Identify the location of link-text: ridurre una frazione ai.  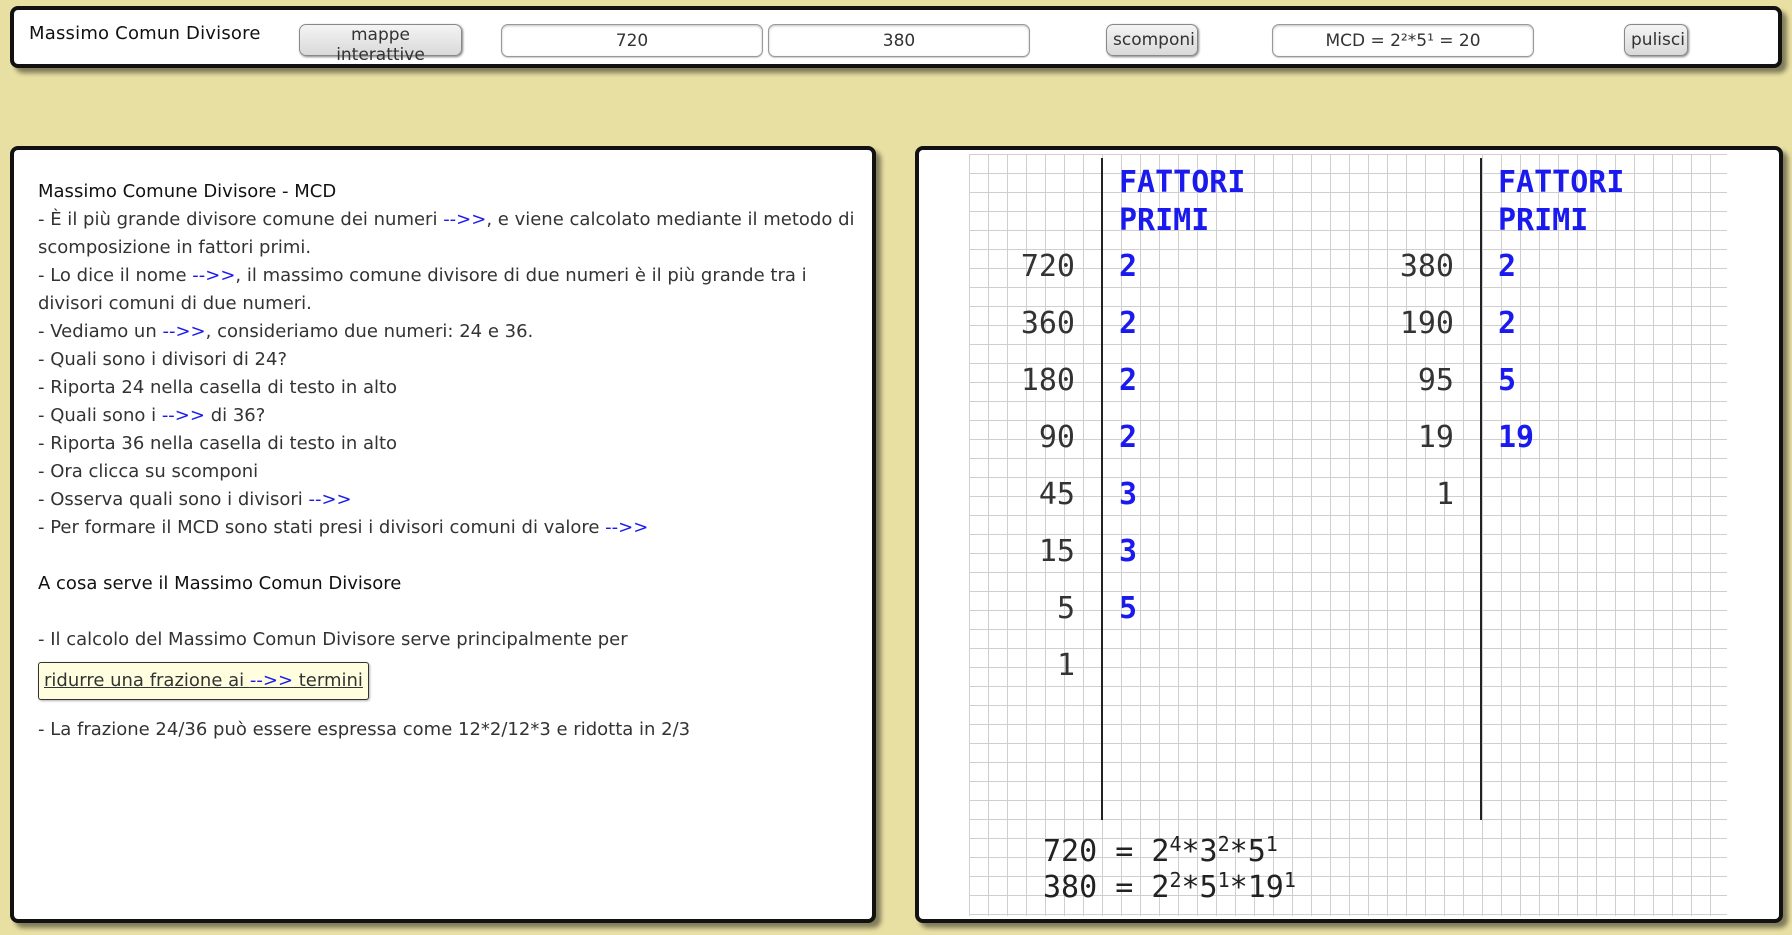
(147, 680).